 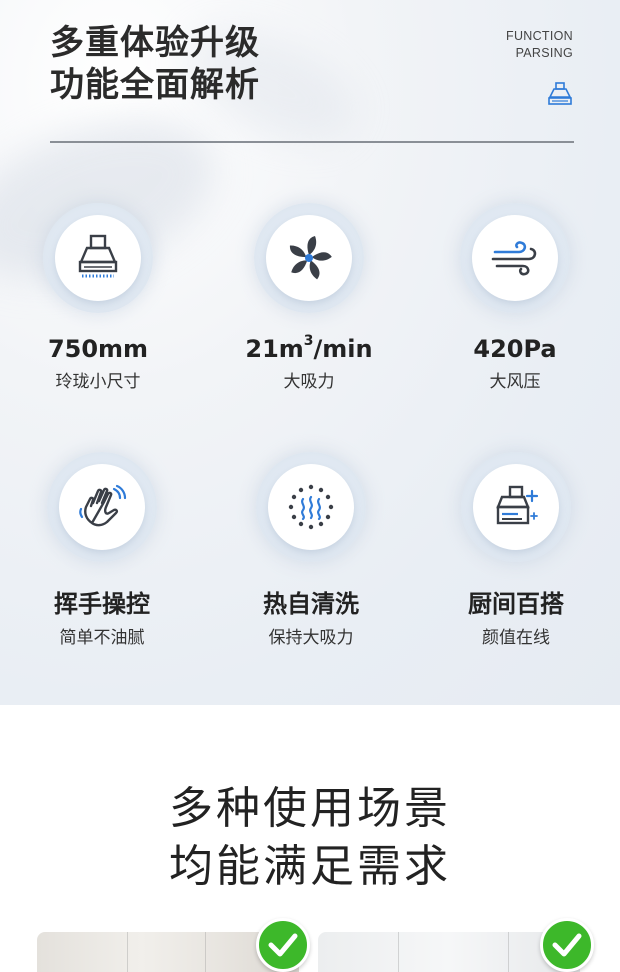 I want to click on feature-kitchen-match: 厨间百搭 颜值在线, so click(x=516, y=550).